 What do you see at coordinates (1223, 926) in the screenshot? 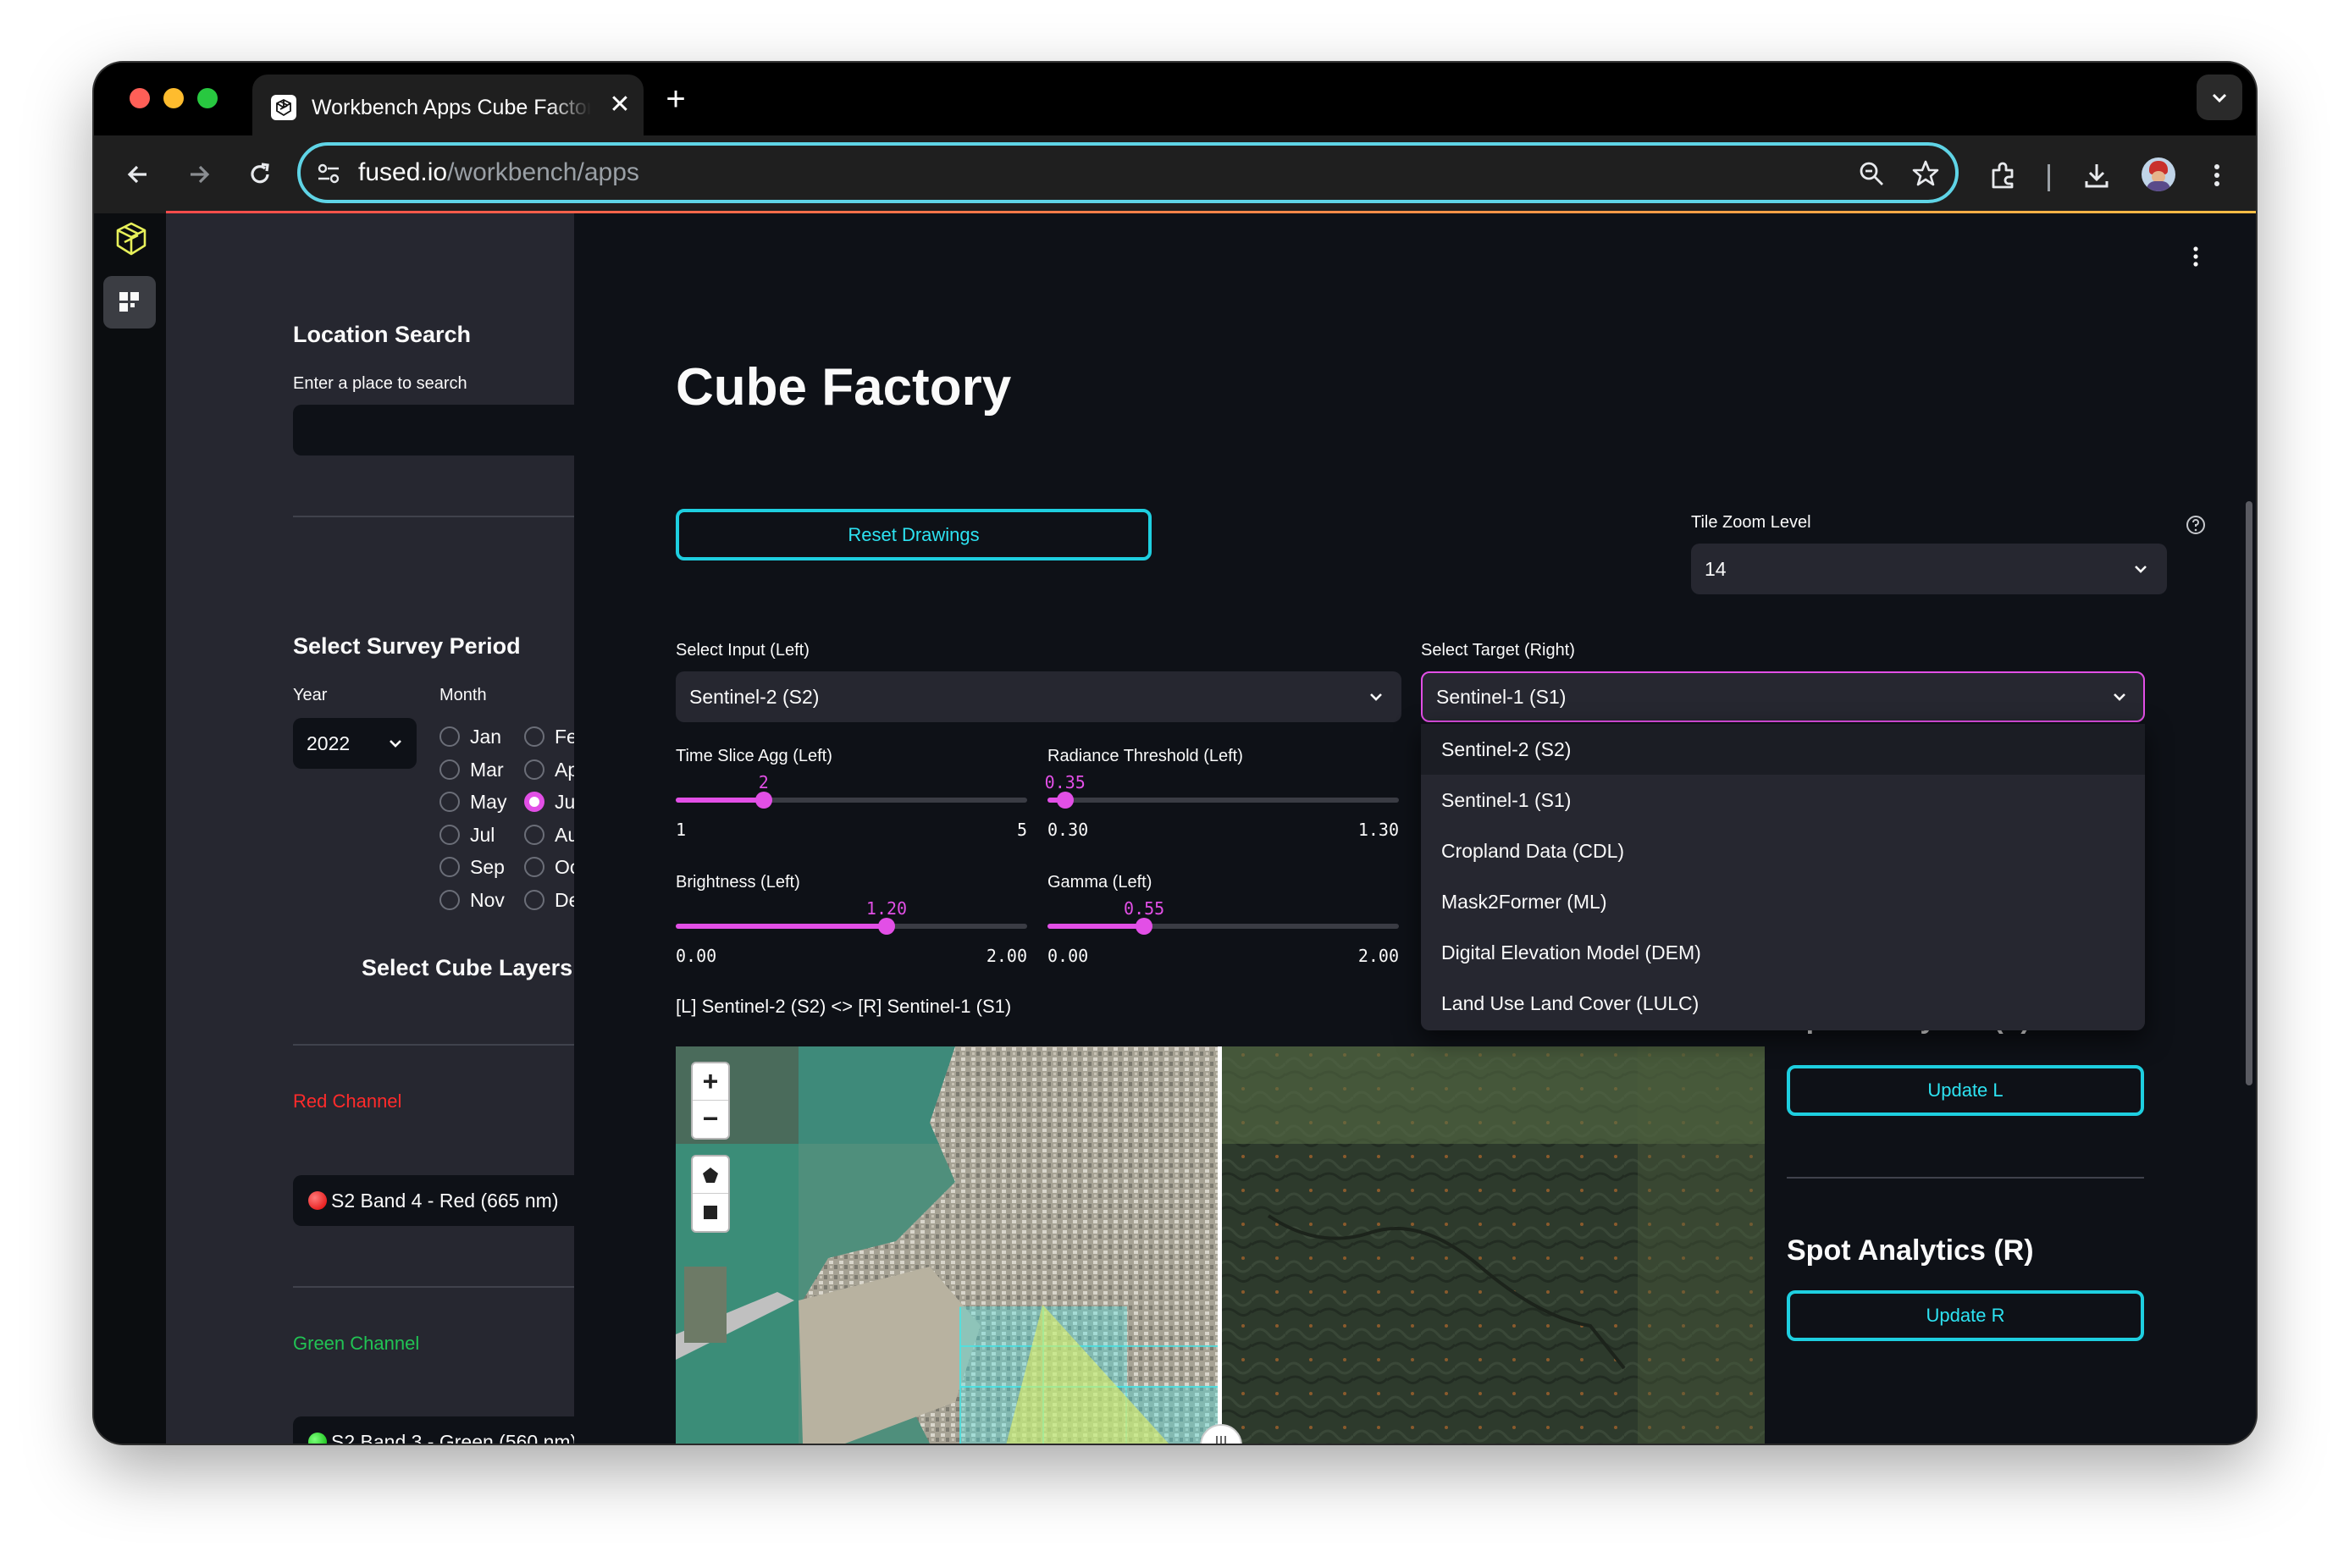
I see `slider-track` at bounding box center [1223, 926].